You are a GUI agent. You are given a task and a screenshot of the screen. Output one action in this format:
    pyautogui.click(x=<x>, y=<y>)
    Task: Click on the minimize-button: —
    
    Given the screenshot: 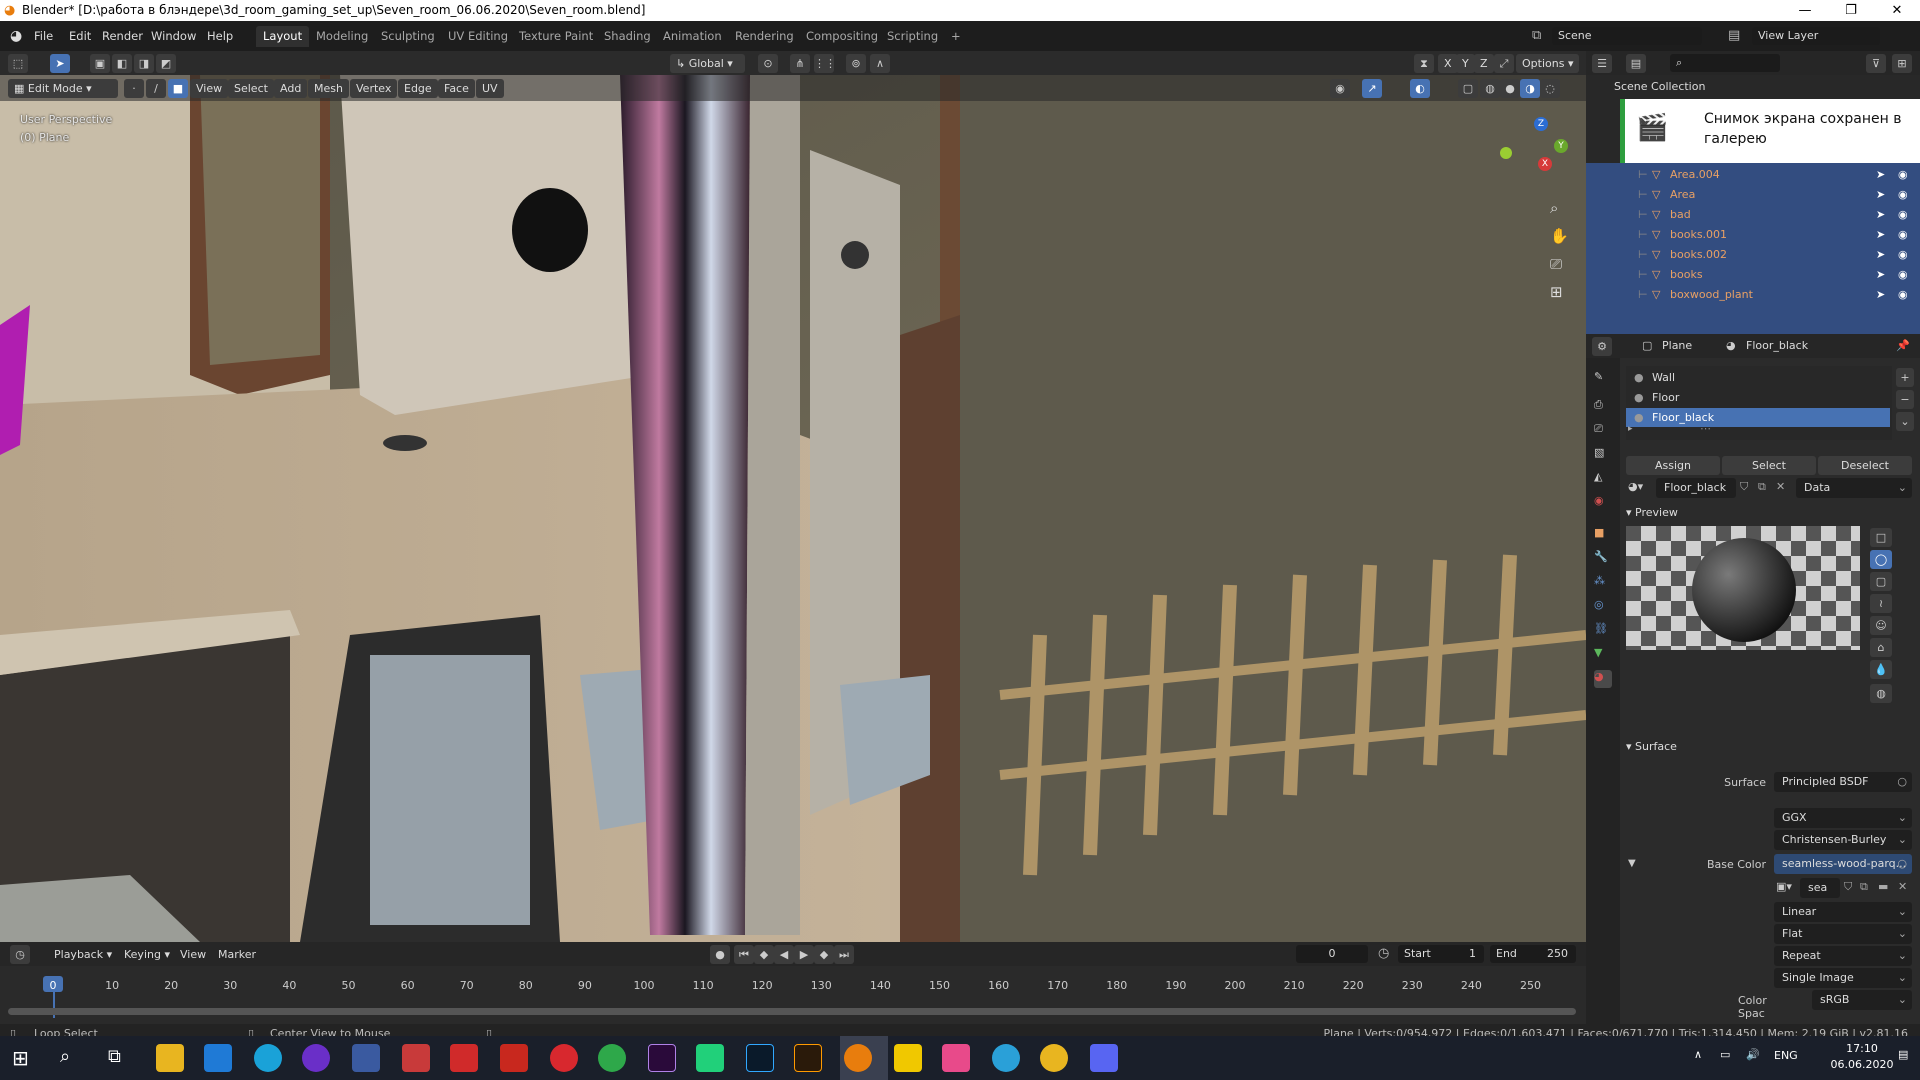 What is the action you would take?
    pyautogui.click(x=1805, y=10)
    